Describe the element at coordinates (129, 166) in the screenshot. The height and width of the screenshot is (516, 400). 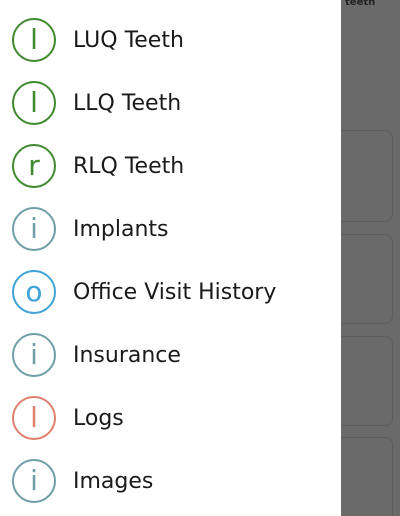
I see `menu-item-label: RLQ Teeth` at that location.